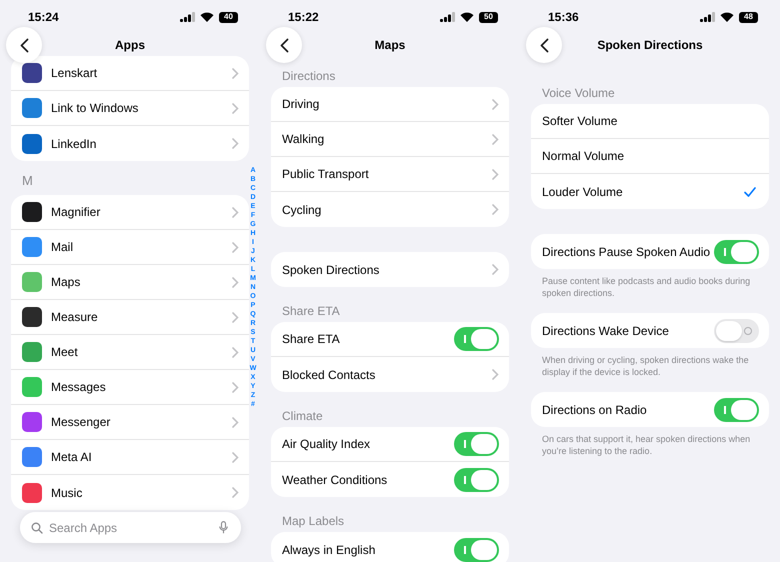 This screenshot has width=780, height=562. What do you see at coordinates (228, 17) in the screenshot?
I see `battery-level: 40` at bounding box center [228, 17].